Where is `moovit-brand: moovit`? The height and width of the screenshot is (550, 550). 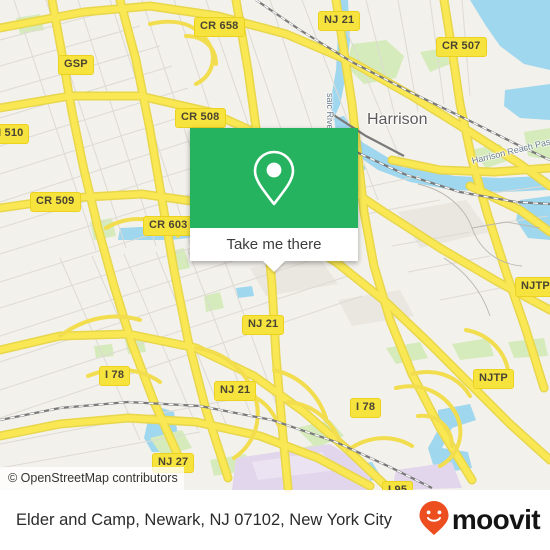
moovit-brand: moovit is located at coordinates (479, 520).